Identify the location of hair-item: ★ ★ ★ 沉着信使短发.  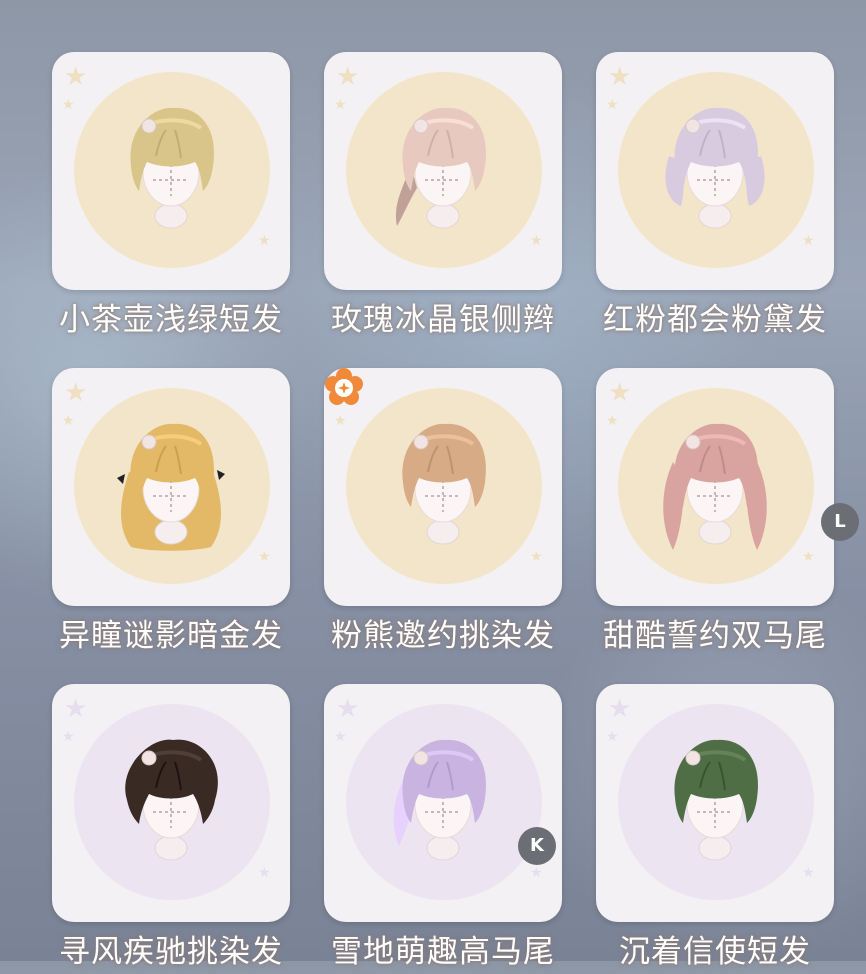
(715, 829).